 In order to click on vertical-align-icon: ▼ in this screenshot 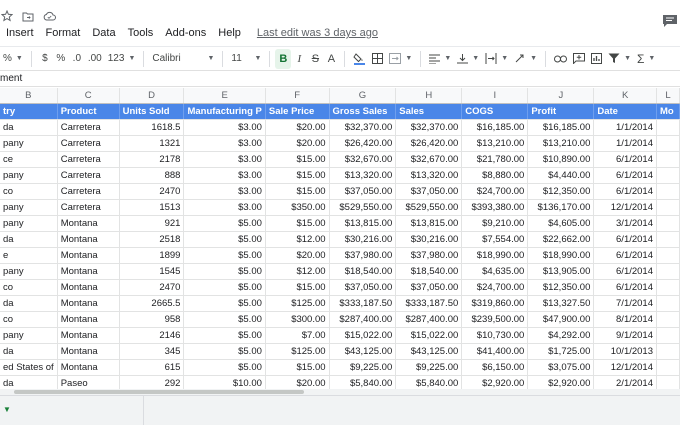, I will do `click(468, 59)`.